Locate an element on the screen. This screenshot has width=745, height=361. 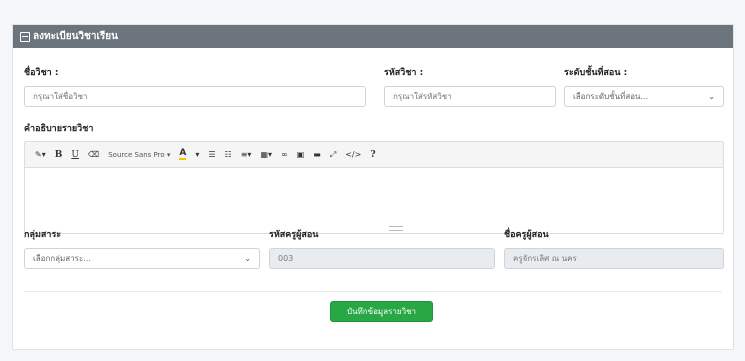
form-divider is located at coordinates (373, 291).